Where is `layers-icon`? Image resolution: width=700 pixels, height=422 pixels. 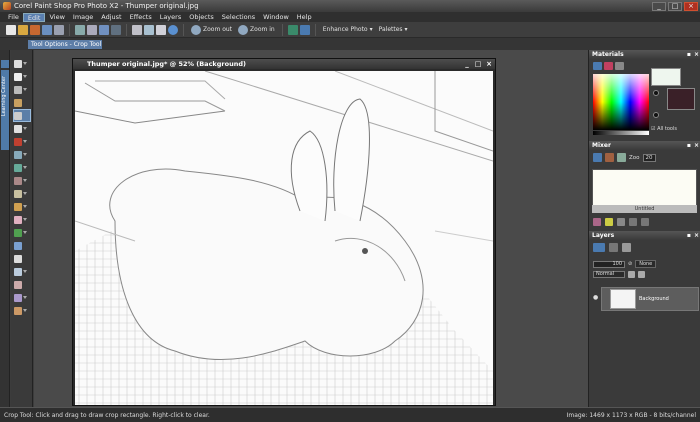
layers-icon is located at coordinates (149, 29).